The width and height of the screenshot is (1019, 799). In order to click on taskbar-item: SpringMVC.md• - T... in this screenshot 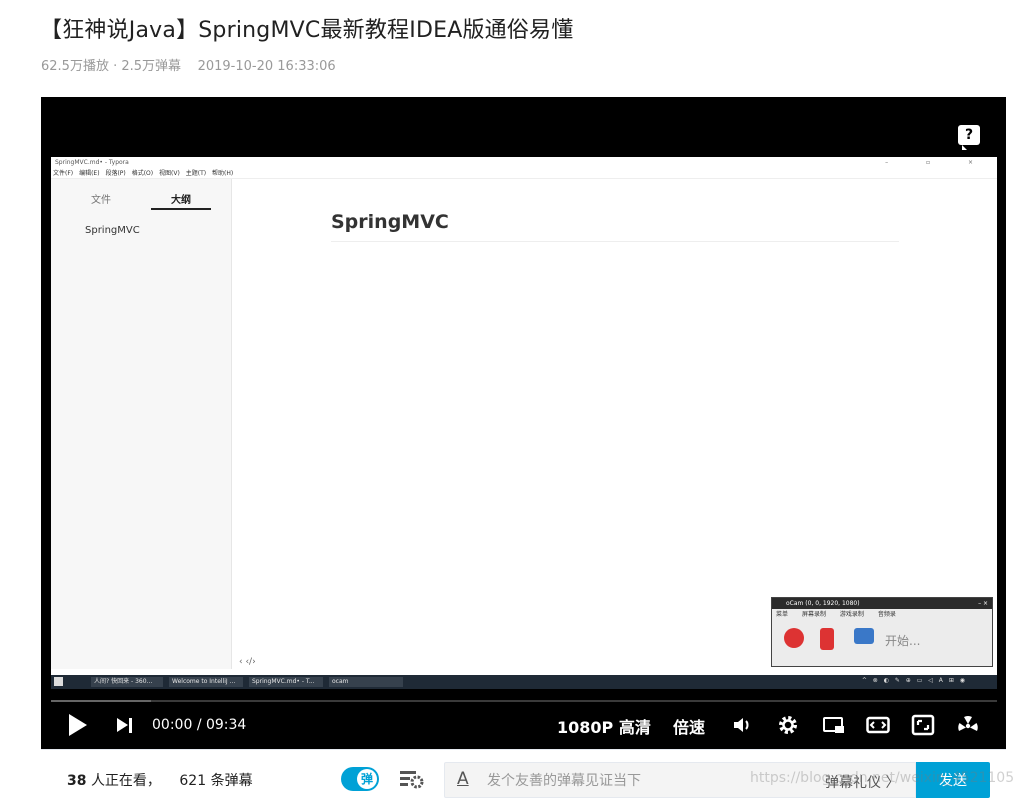, I will do `click(286, 682)`.